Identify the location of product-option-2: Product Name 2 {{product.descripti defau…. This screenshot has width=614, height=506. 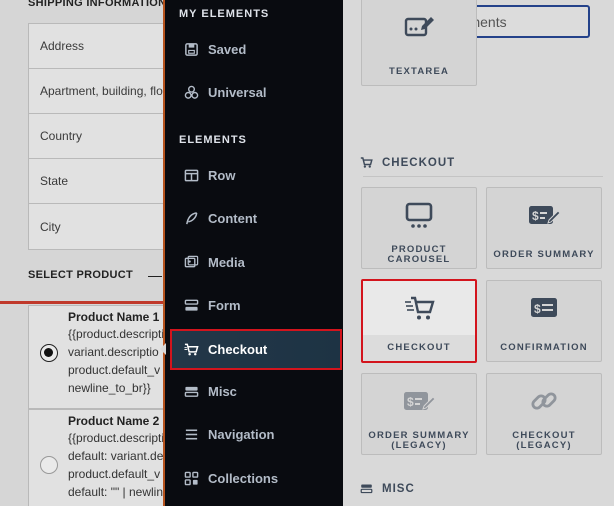
(103, 457).